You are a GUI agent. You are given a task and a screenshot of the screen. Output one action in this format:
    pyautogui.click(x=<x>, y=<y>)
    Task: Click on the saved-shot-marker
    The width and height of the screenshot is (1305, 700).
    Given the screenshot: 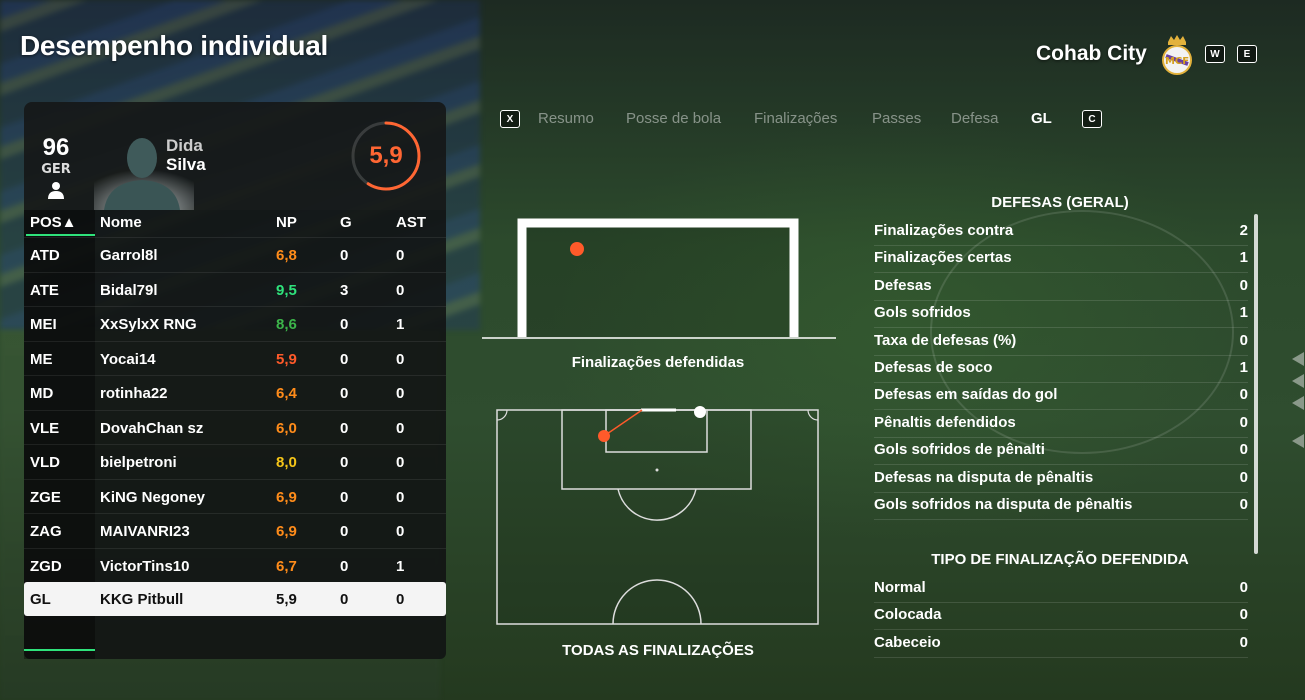 What is the action you would take?
    pyautogui.click(x=577, y=249)
    